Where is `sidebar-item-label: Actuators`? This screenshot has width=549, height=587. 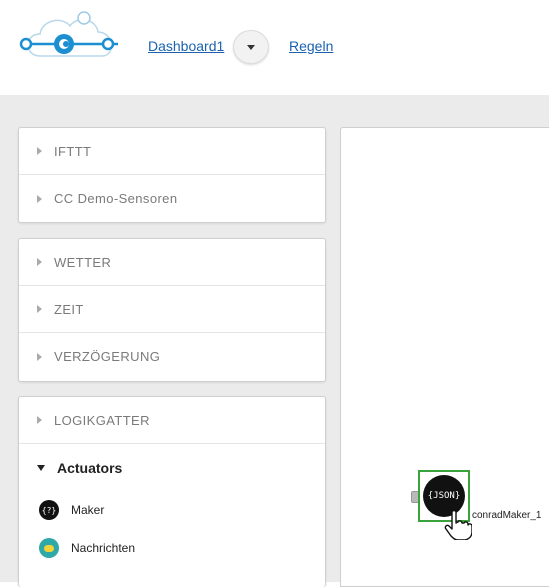 sidebar-item-label: Actuators is located at coordinates (90, 467).